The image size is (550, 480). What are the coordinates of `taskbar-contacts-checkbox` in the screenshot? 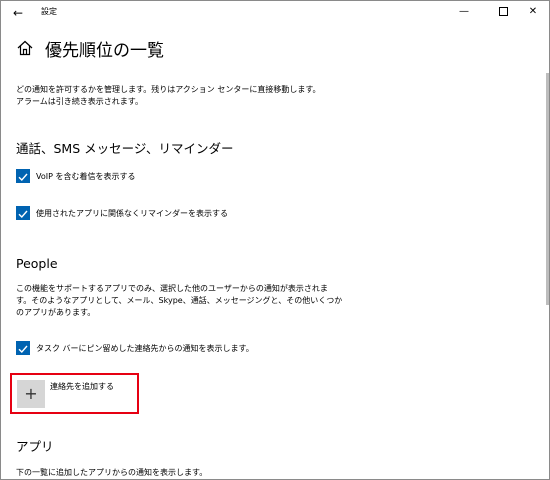 It's located at (23, 348).